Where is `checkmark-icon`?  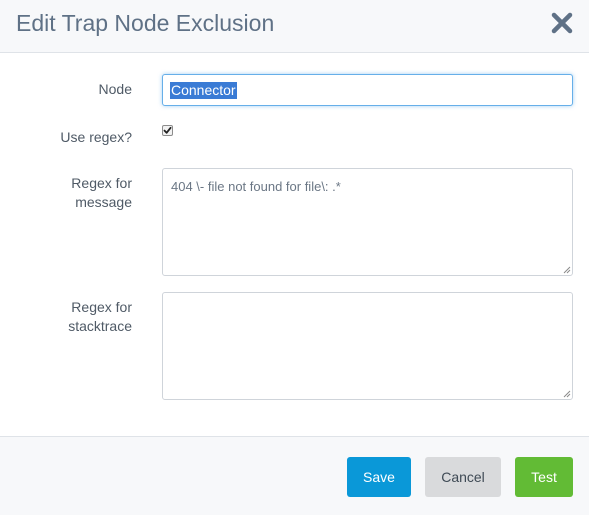
checkmark-icon is located at coordinates (167, 130).